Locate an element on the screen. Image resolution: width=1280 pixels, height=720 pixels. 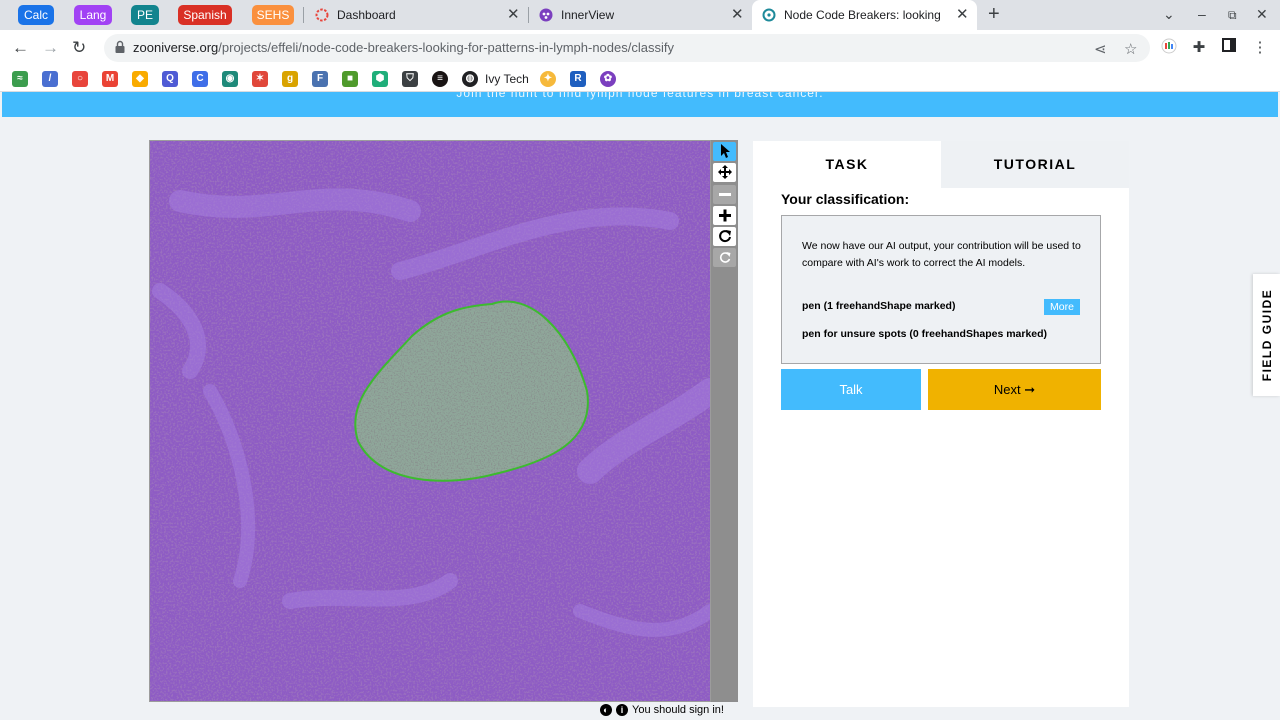
bookmark-ivy-tech: Ivy Tech is located at coordinates (507, 79).